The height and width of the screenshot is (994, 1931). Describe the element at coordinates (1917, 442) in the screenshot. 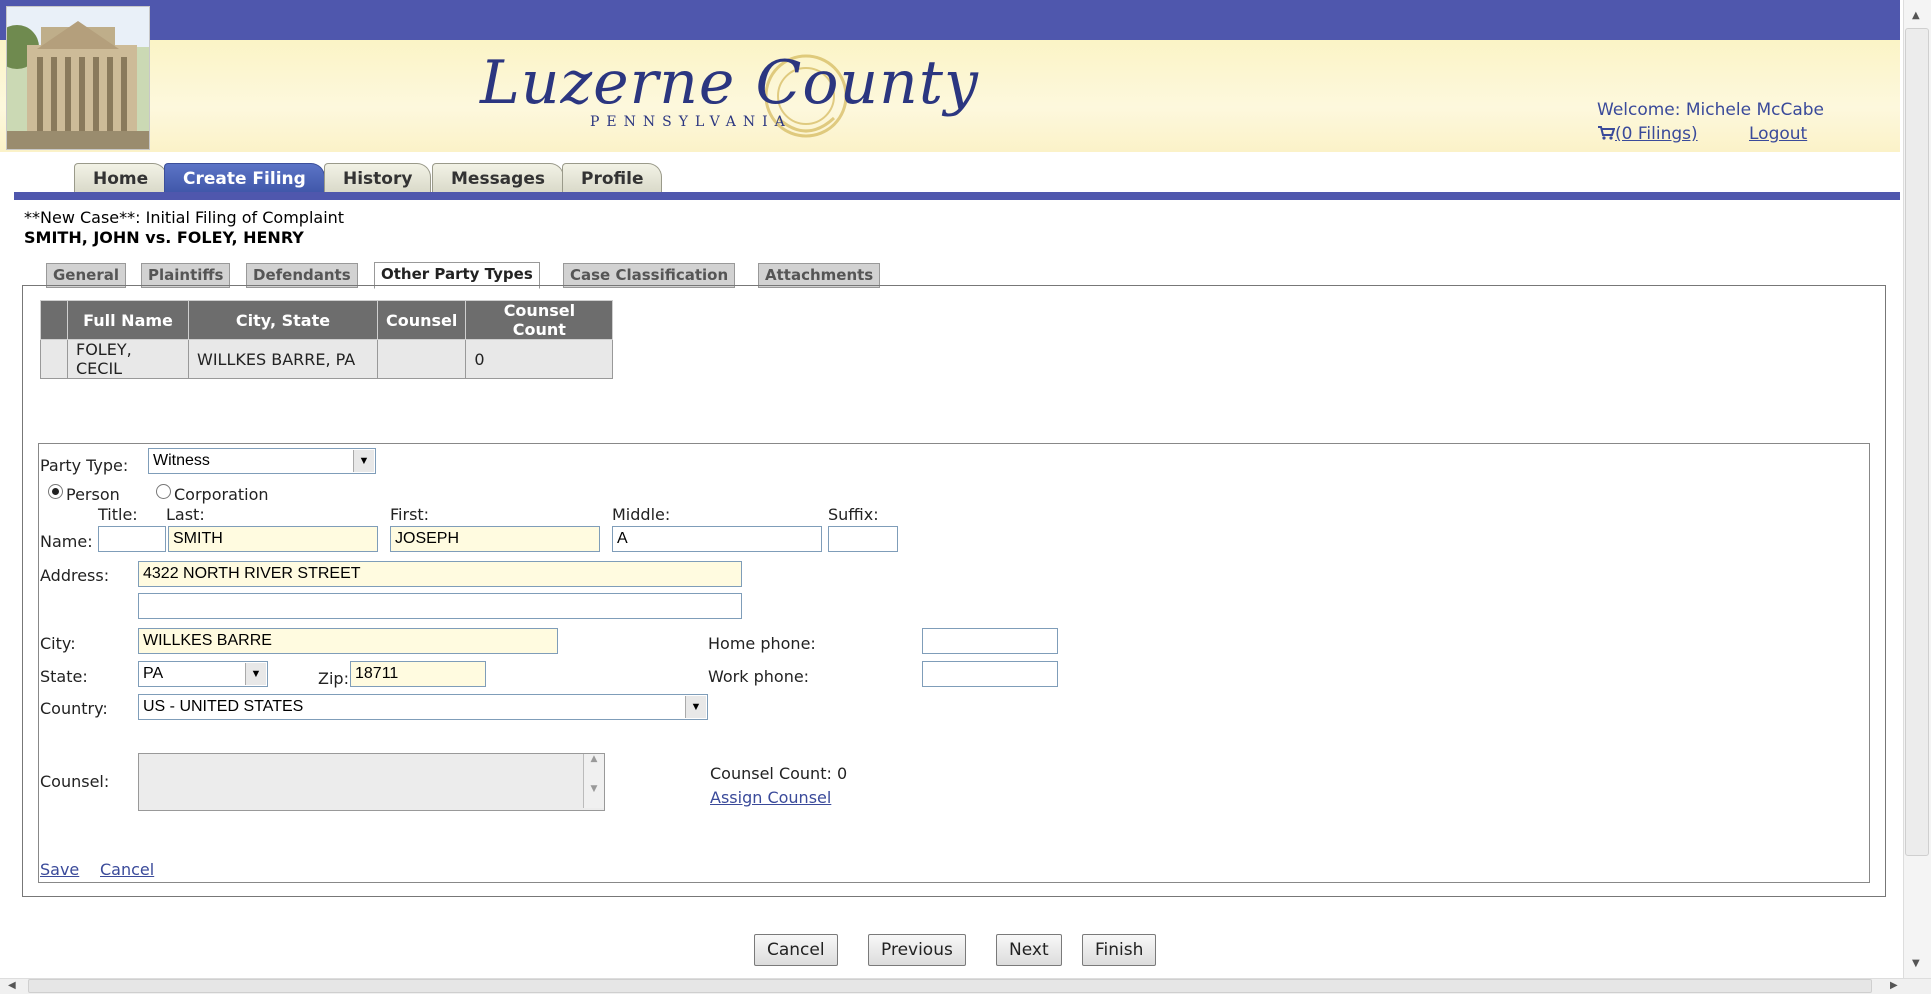

I see `vertical-scroll-thumb` at that location.